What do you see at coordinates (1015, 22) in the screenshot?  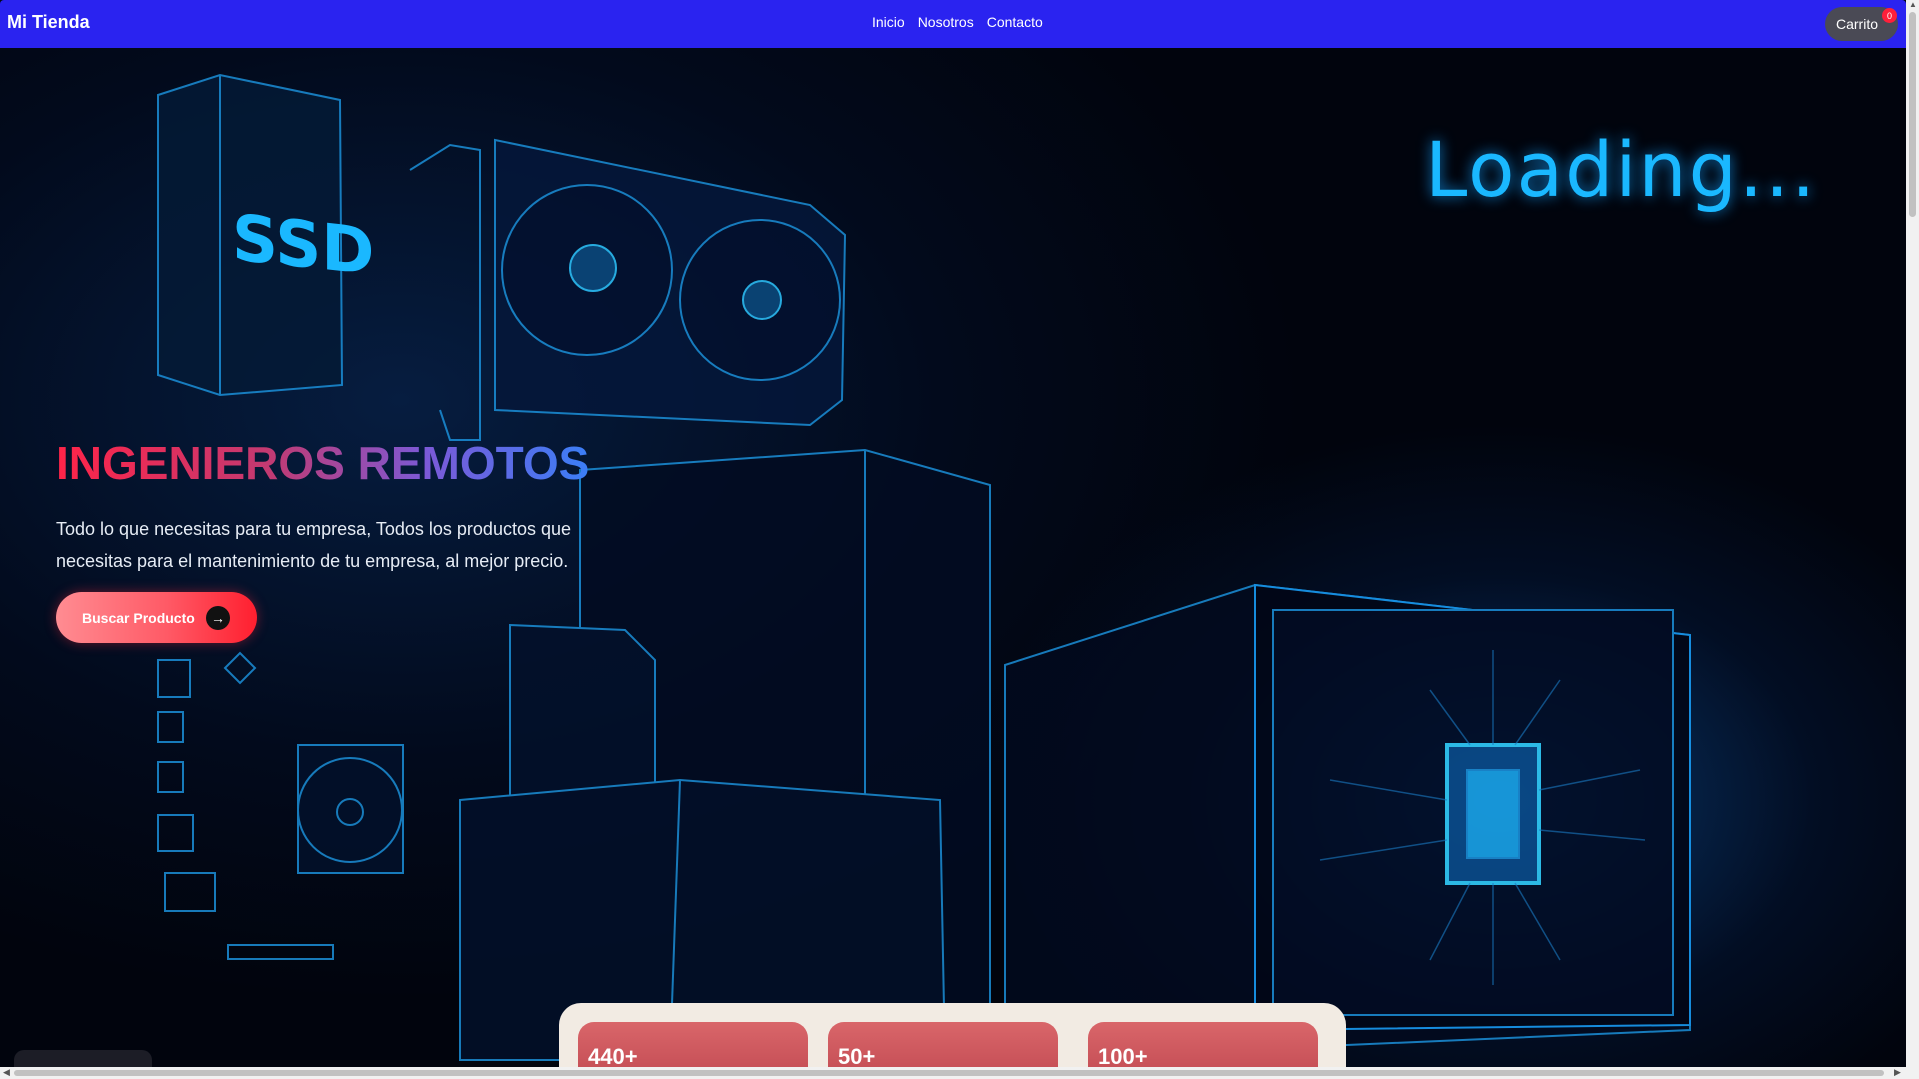 I see `nav-link-contacto: Contacto` at bounding box center [1015, 22].